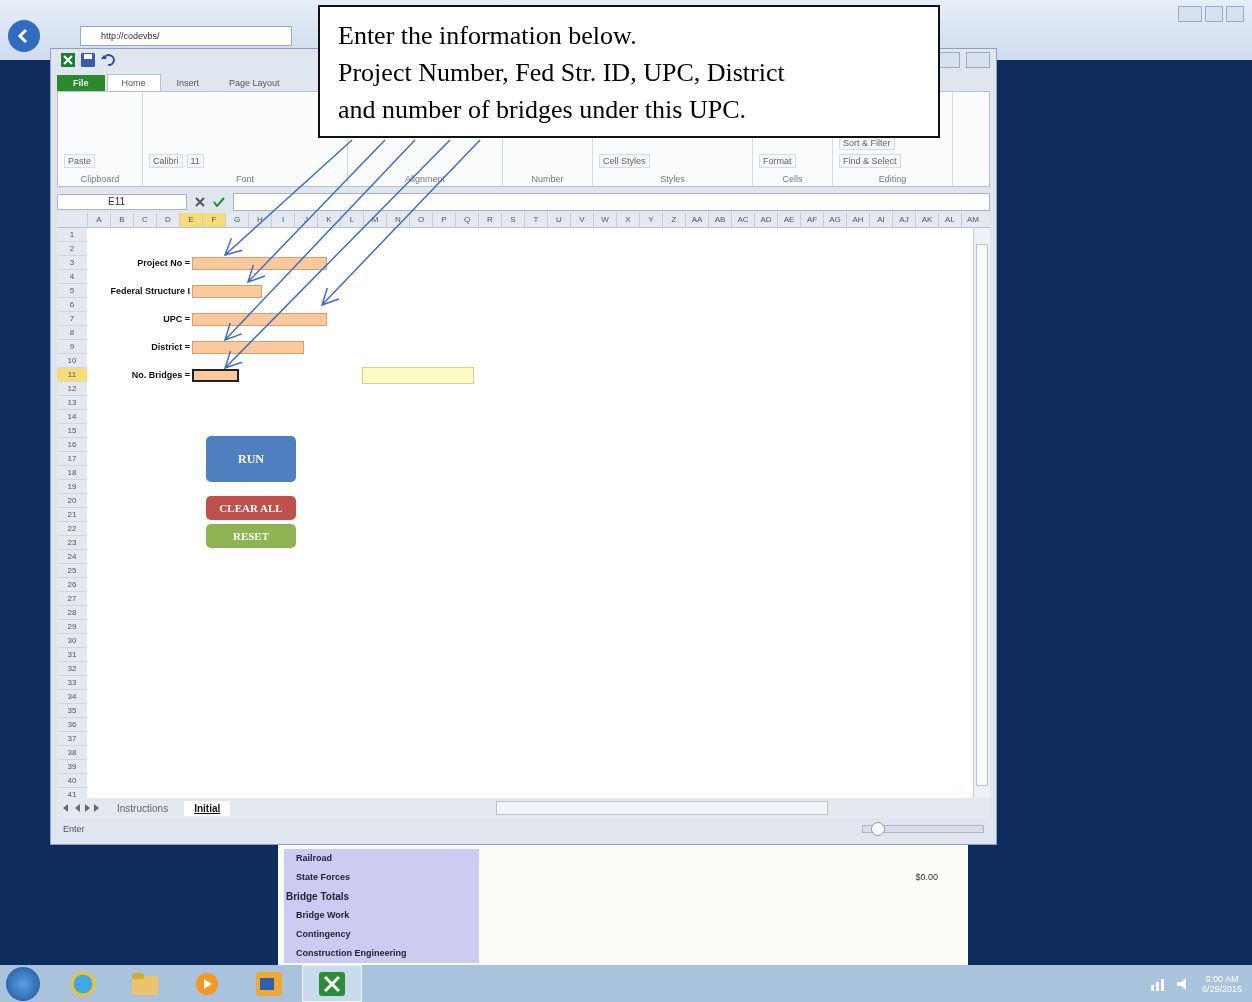  Describe the element at coordinates (742, 220) in the screenshot. I see `column-header: AC` at that location.